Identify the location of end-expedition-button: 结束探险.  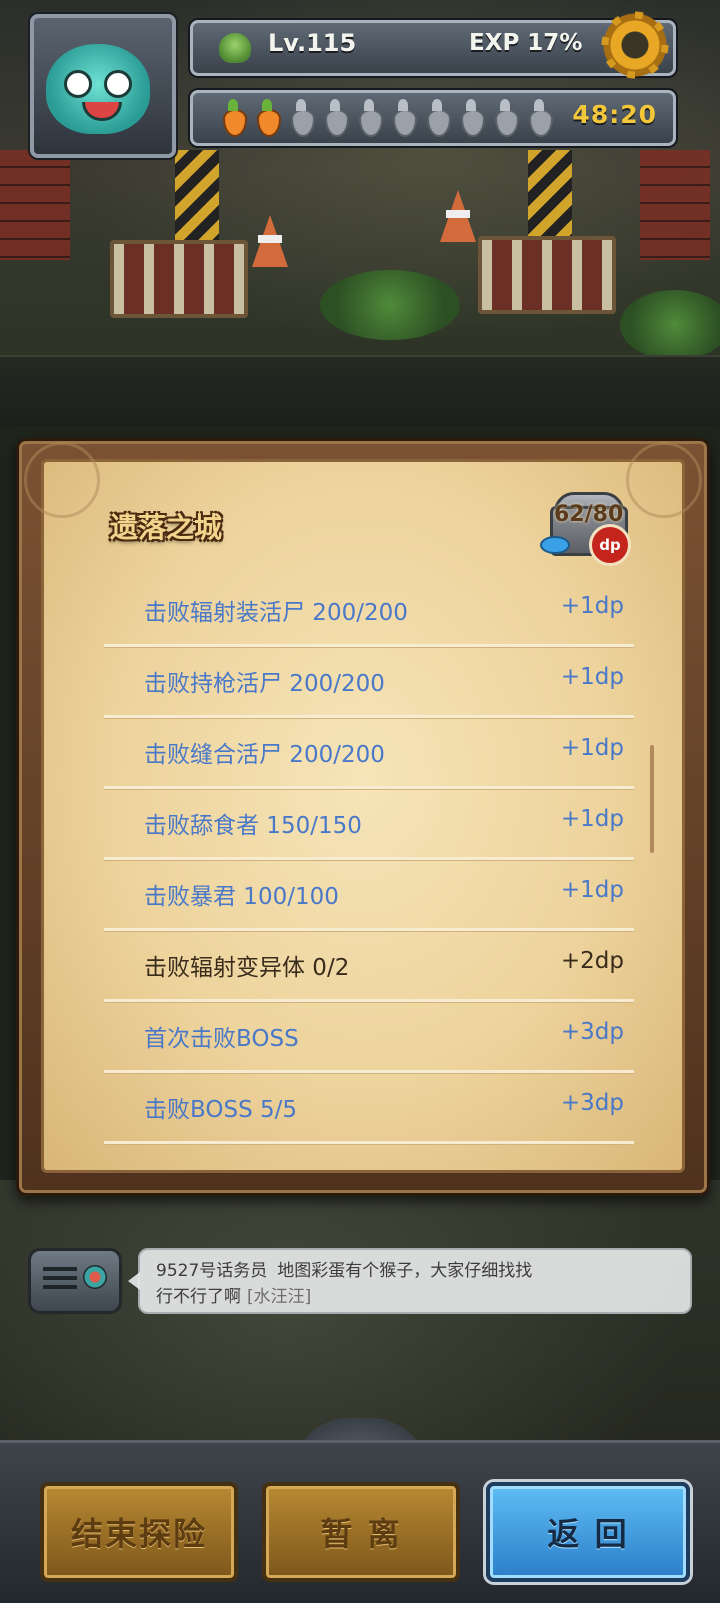
(139, 1532).